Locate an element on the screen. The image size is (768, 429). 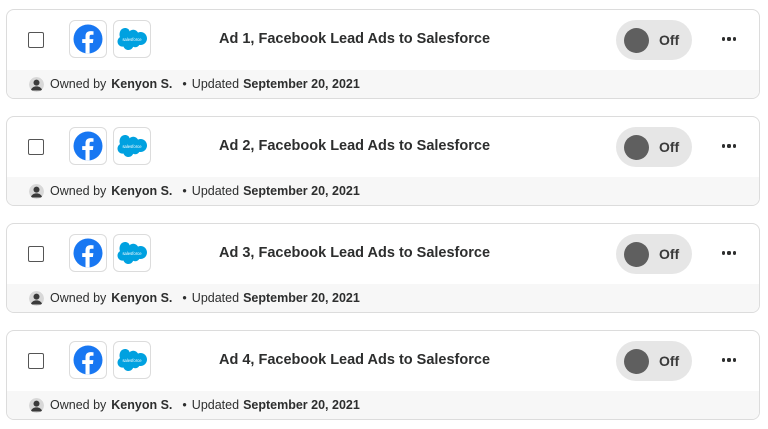
zap-title: Ad 2, Facebook Lead Ads to Salesforce is located at coordinates (354, 146).